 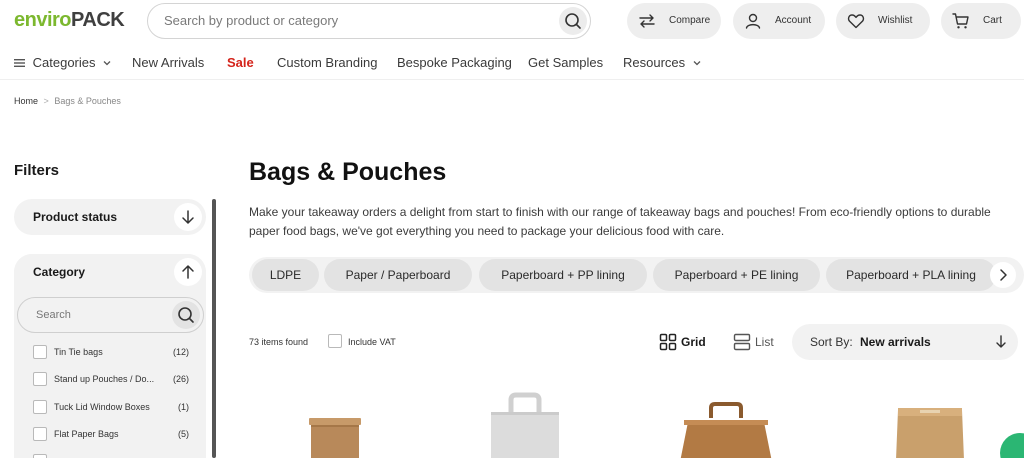 I want to click on chip-paperboard-pla: Paperboard + PLA lining, so click(x=911, y=275).